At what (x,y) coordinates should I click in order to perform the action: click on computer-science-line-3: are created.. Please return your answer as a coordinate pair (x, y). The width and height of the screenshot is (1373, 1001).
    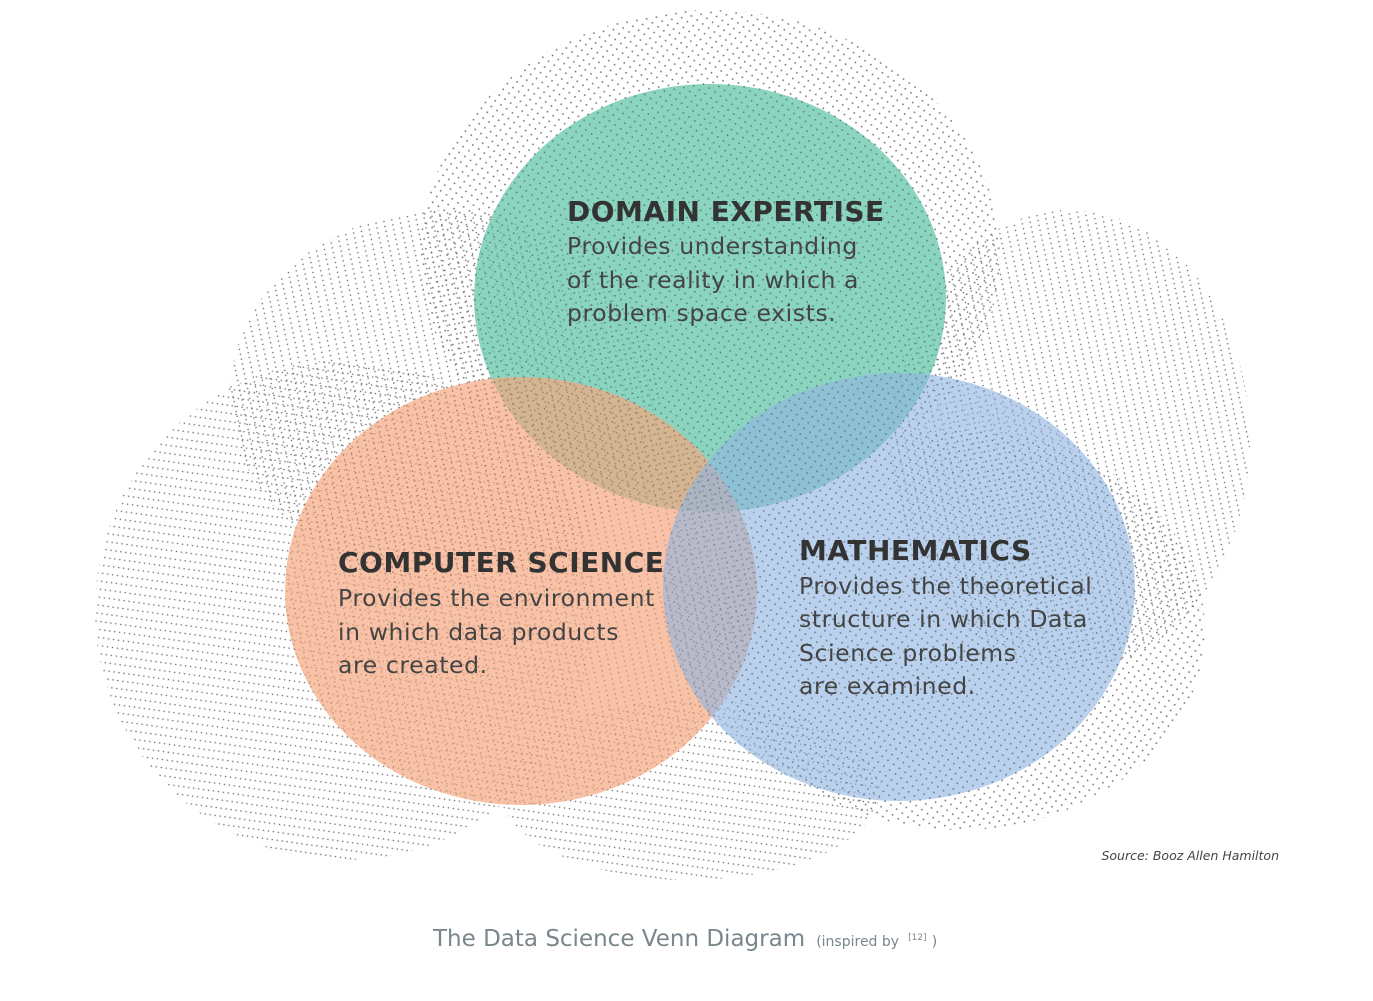
    Looking at the image, I should click on (413, 665).